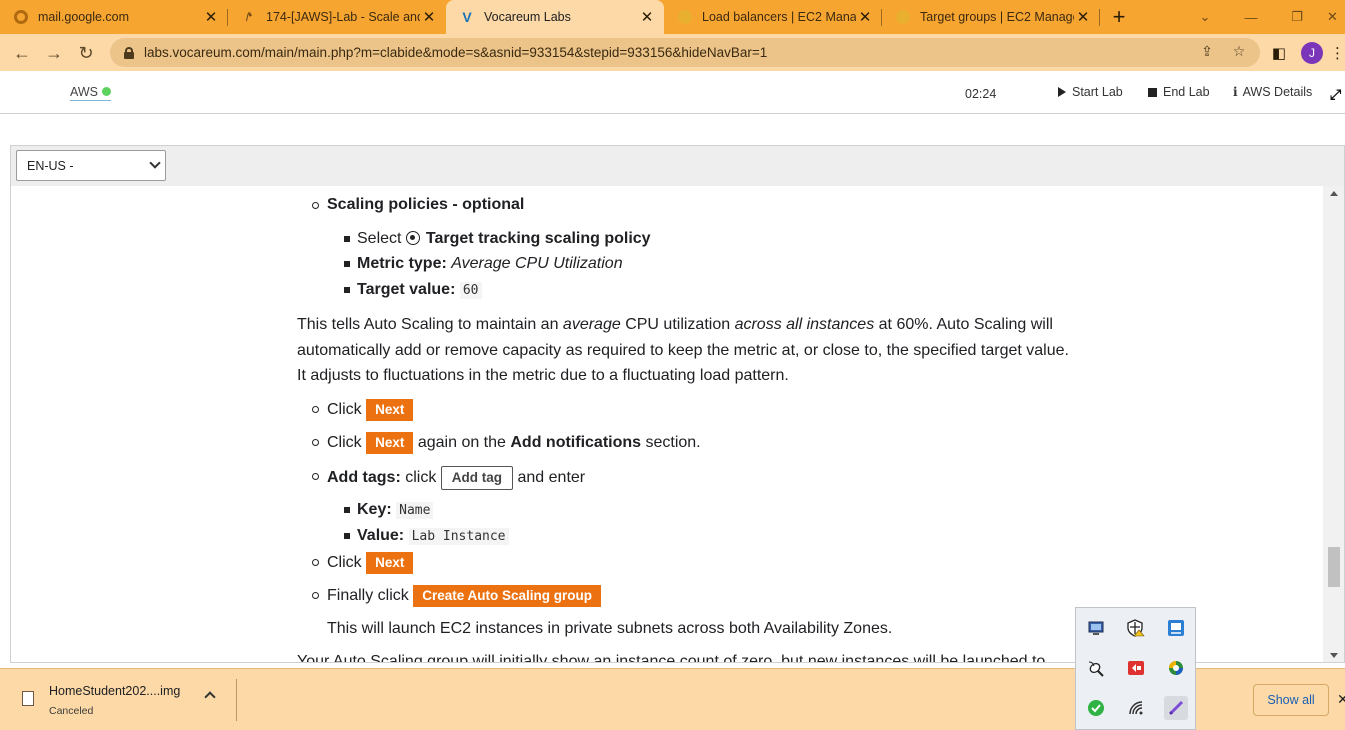 The width and height of the screenshot is (1345, 730). What do you see at coordinates (779, 17) in the screenshot?
I see `tab-title: Load balancers | EC2 Manag` at bounding box center [779, 17].